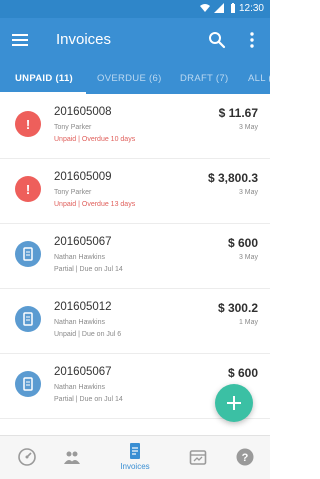 The image size is (320, 479). Describe the element at coordinates (129, 78) in the screenshot. I see `tab-overdue: OVERDUE (6)` at that location.